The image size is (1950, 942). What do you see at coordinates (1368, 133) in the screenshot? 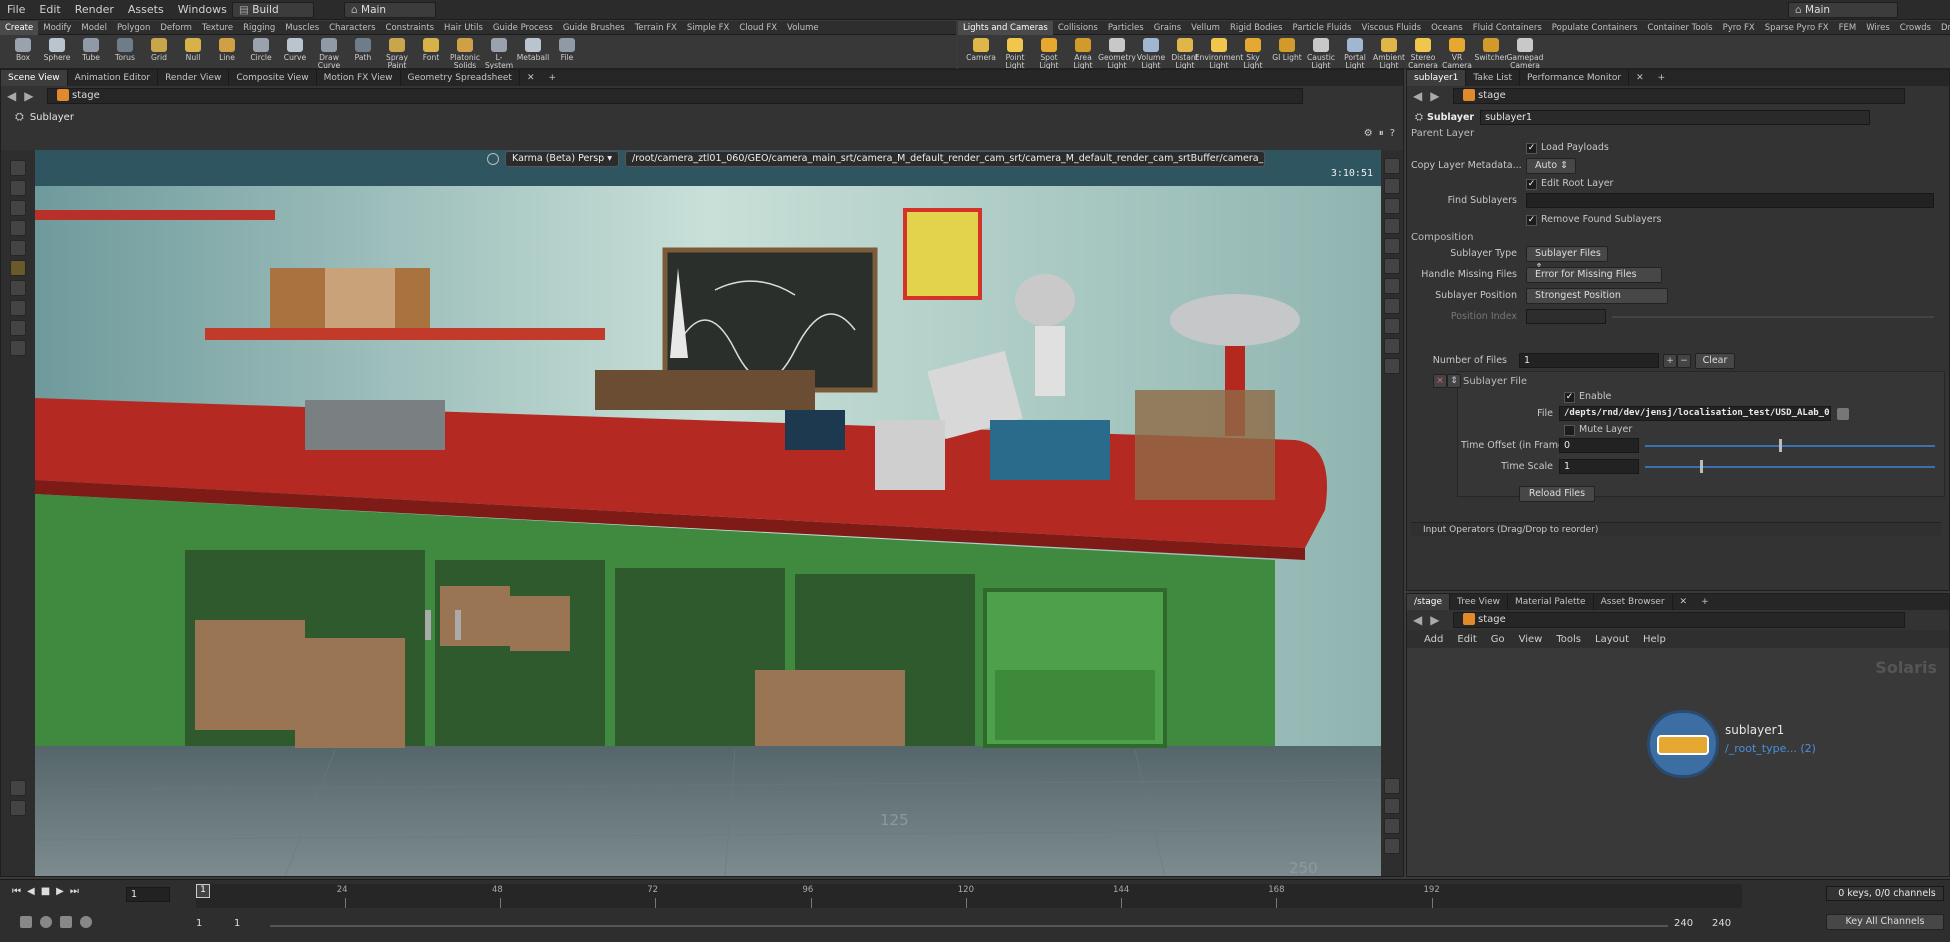
I see `gear-icon: ⚙` at bounding box center [1368, 133].